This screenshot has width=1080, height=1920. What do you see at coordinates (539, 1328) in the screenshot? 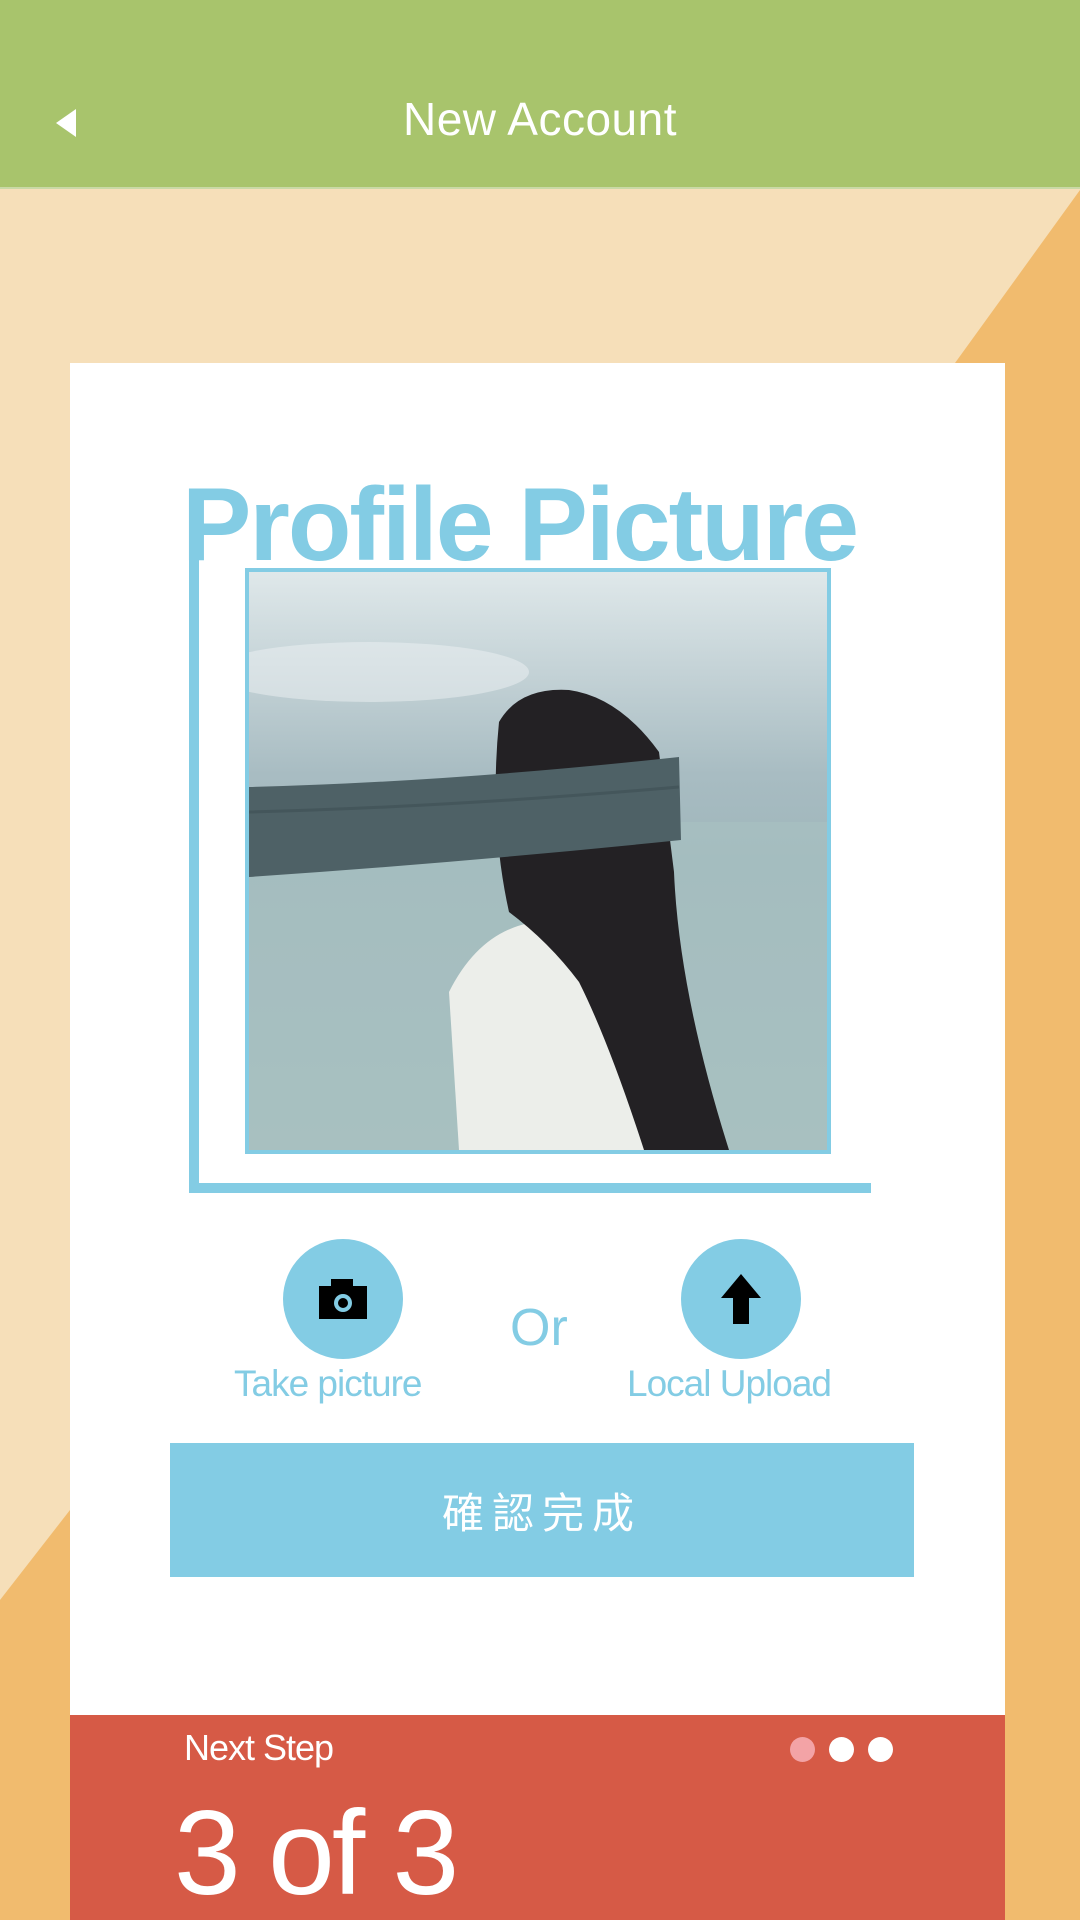
I see `or-separator: Or` at bounding box center [539, 1328].